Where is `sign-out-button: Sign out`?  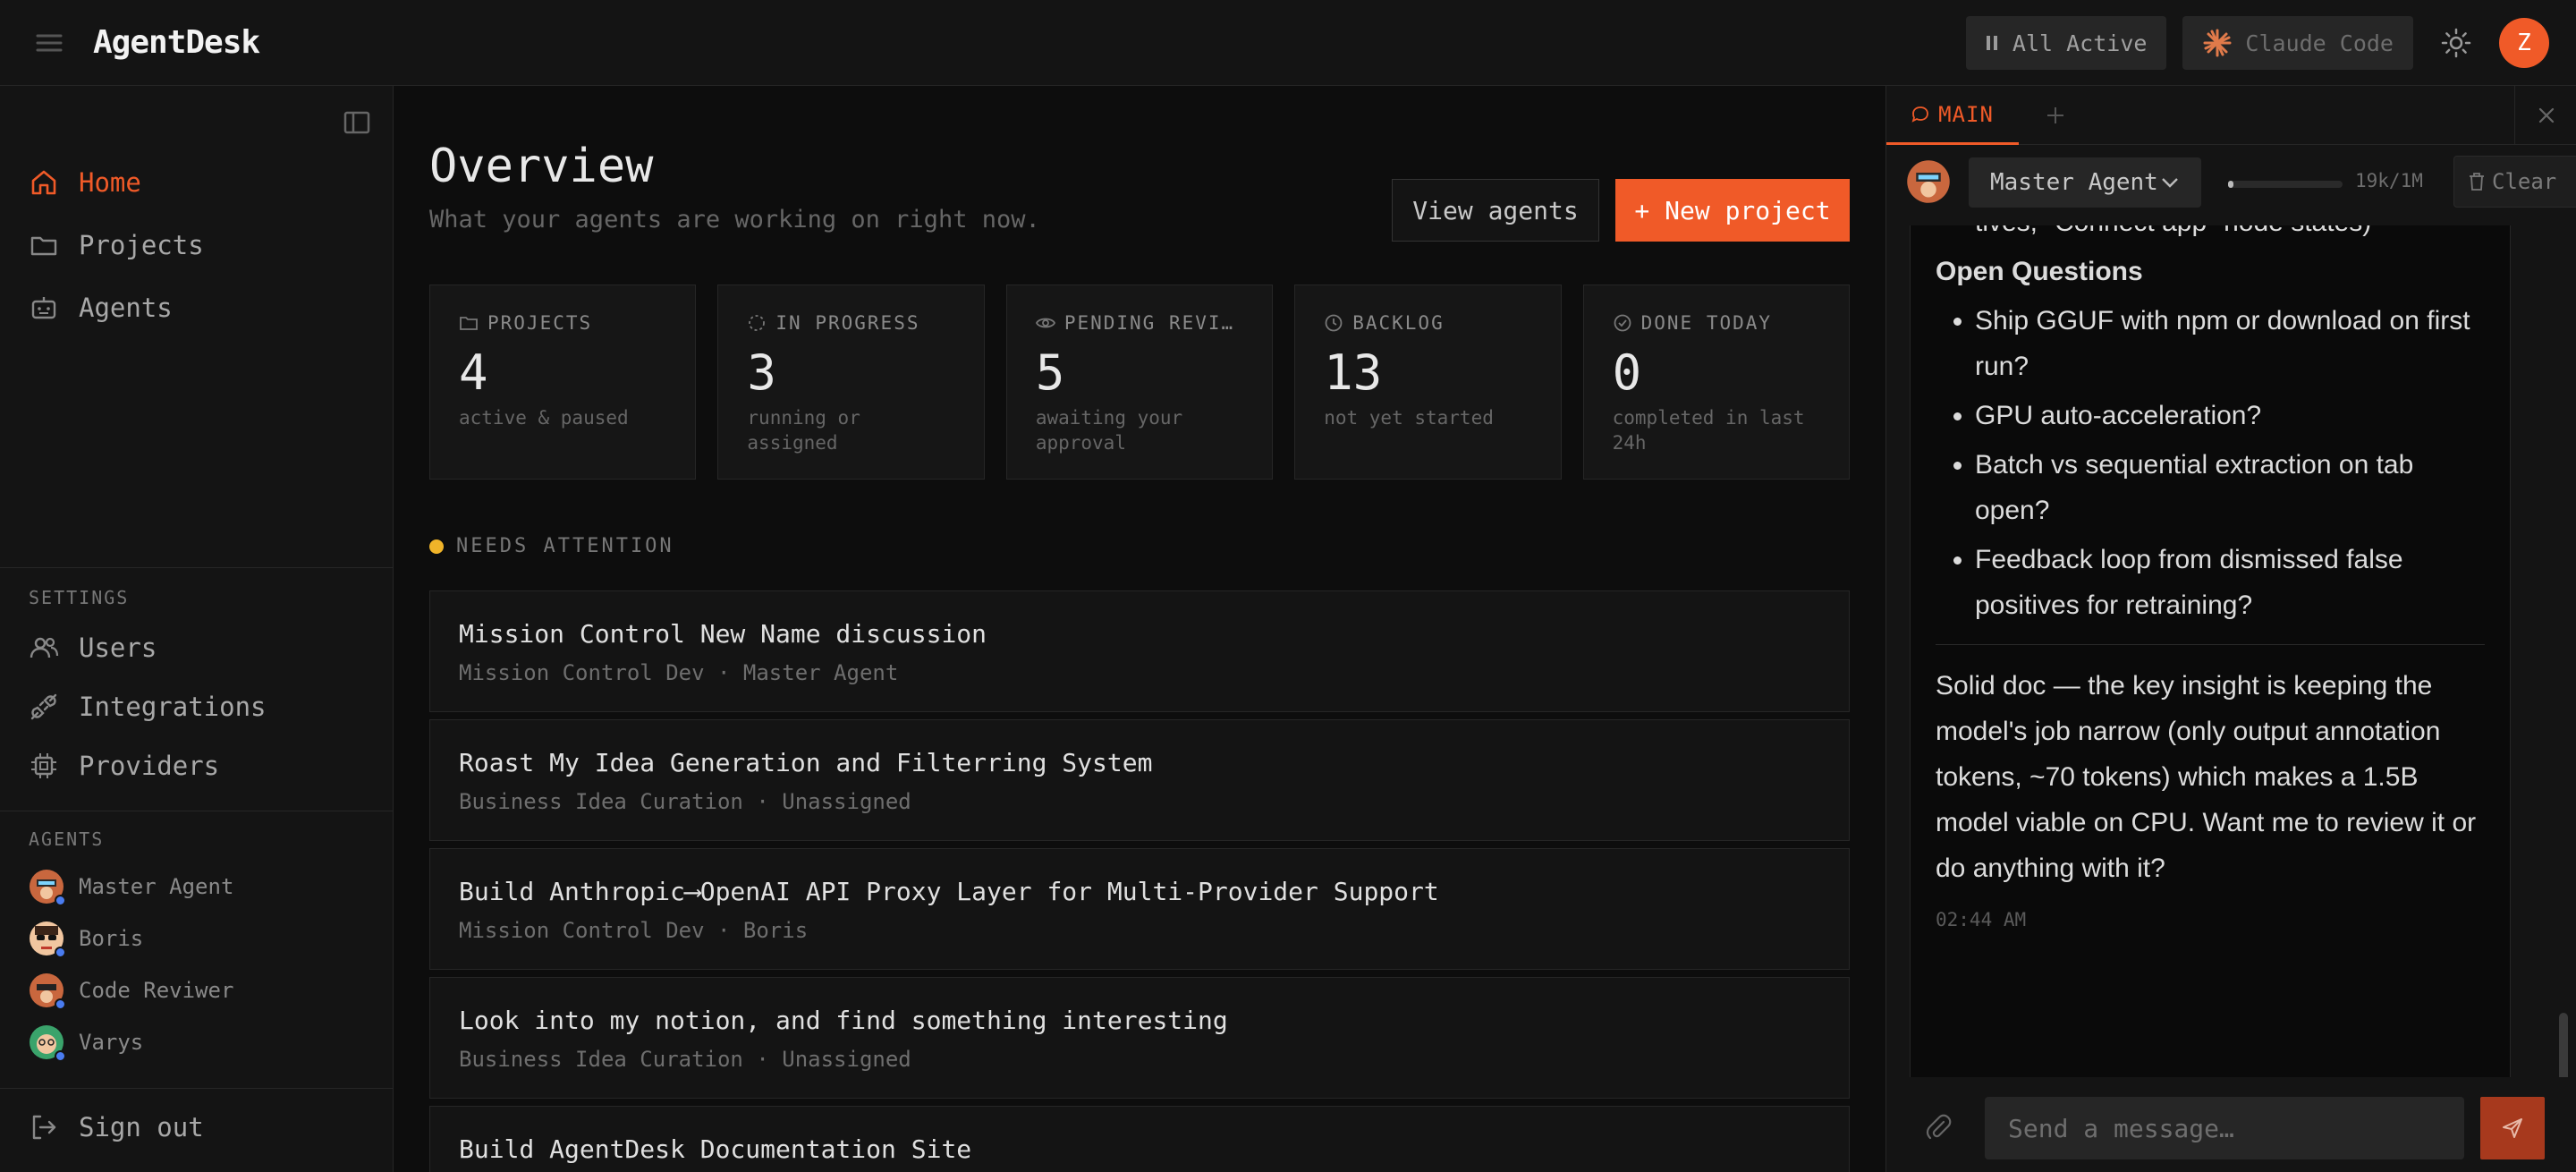 sign-out-button: Sign out is located at coordinates (116, 1127).